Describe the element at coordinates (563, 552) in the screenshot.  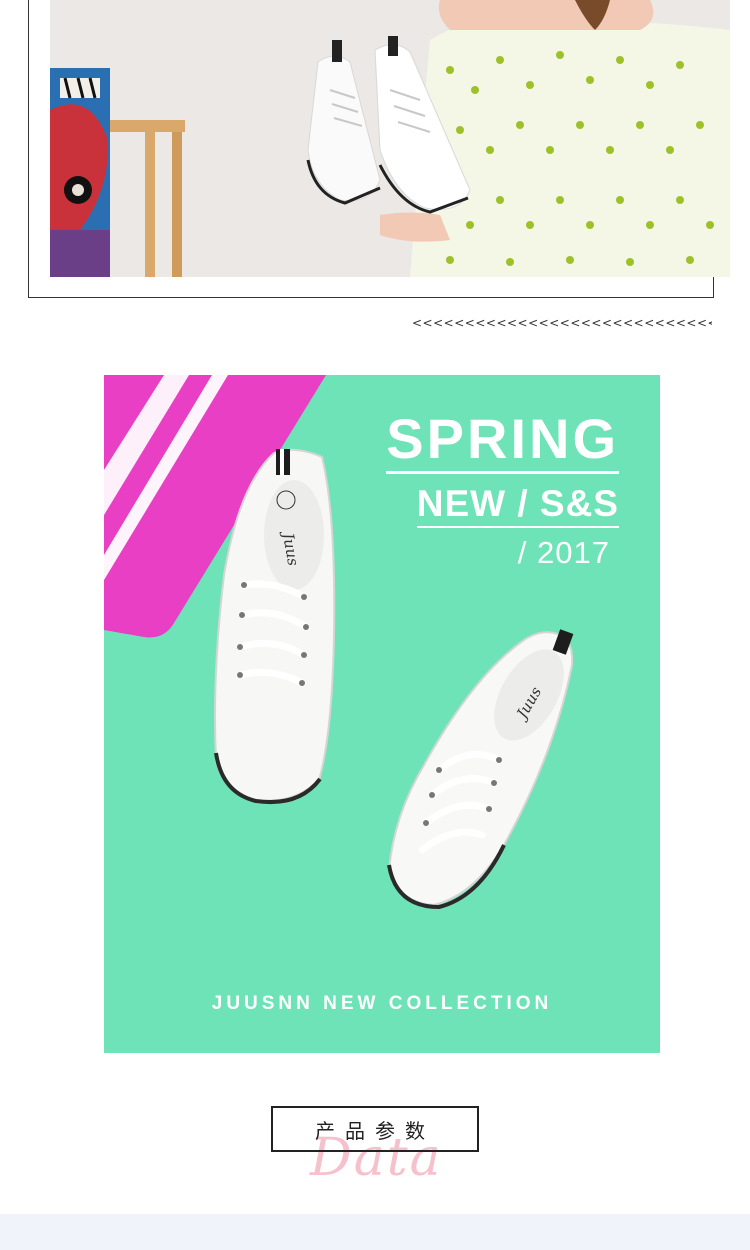
I see `headline-year: / 2017` at that location.